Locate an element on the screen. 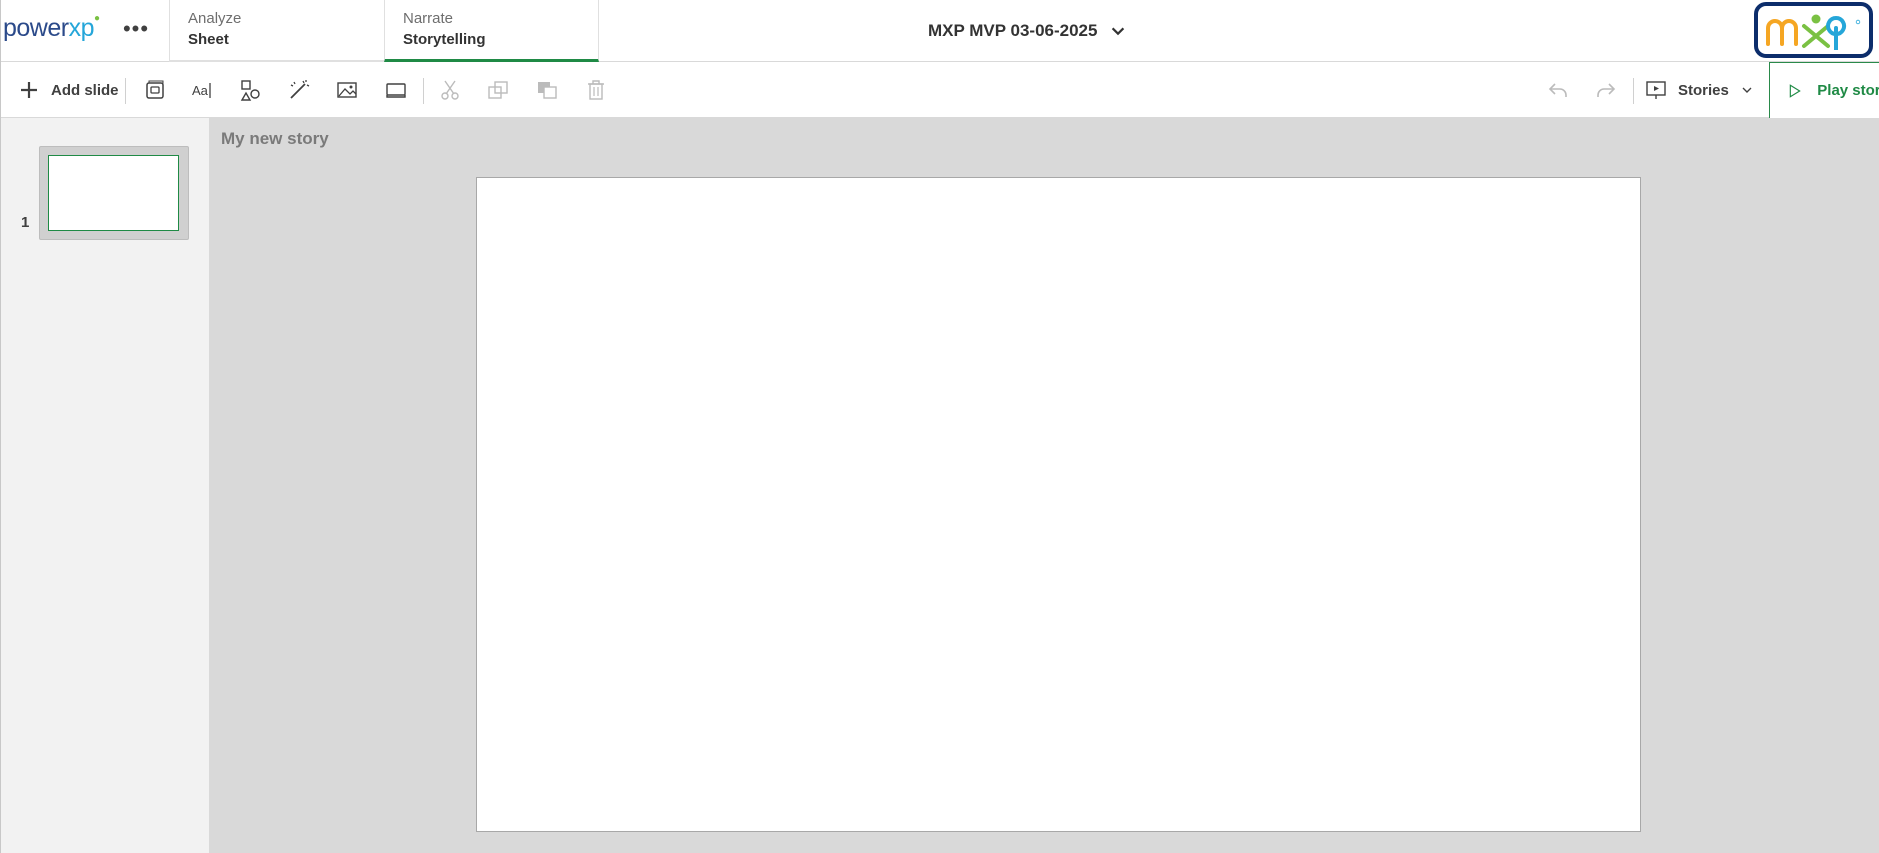  plus-icon is located at coordinates (29, 90).